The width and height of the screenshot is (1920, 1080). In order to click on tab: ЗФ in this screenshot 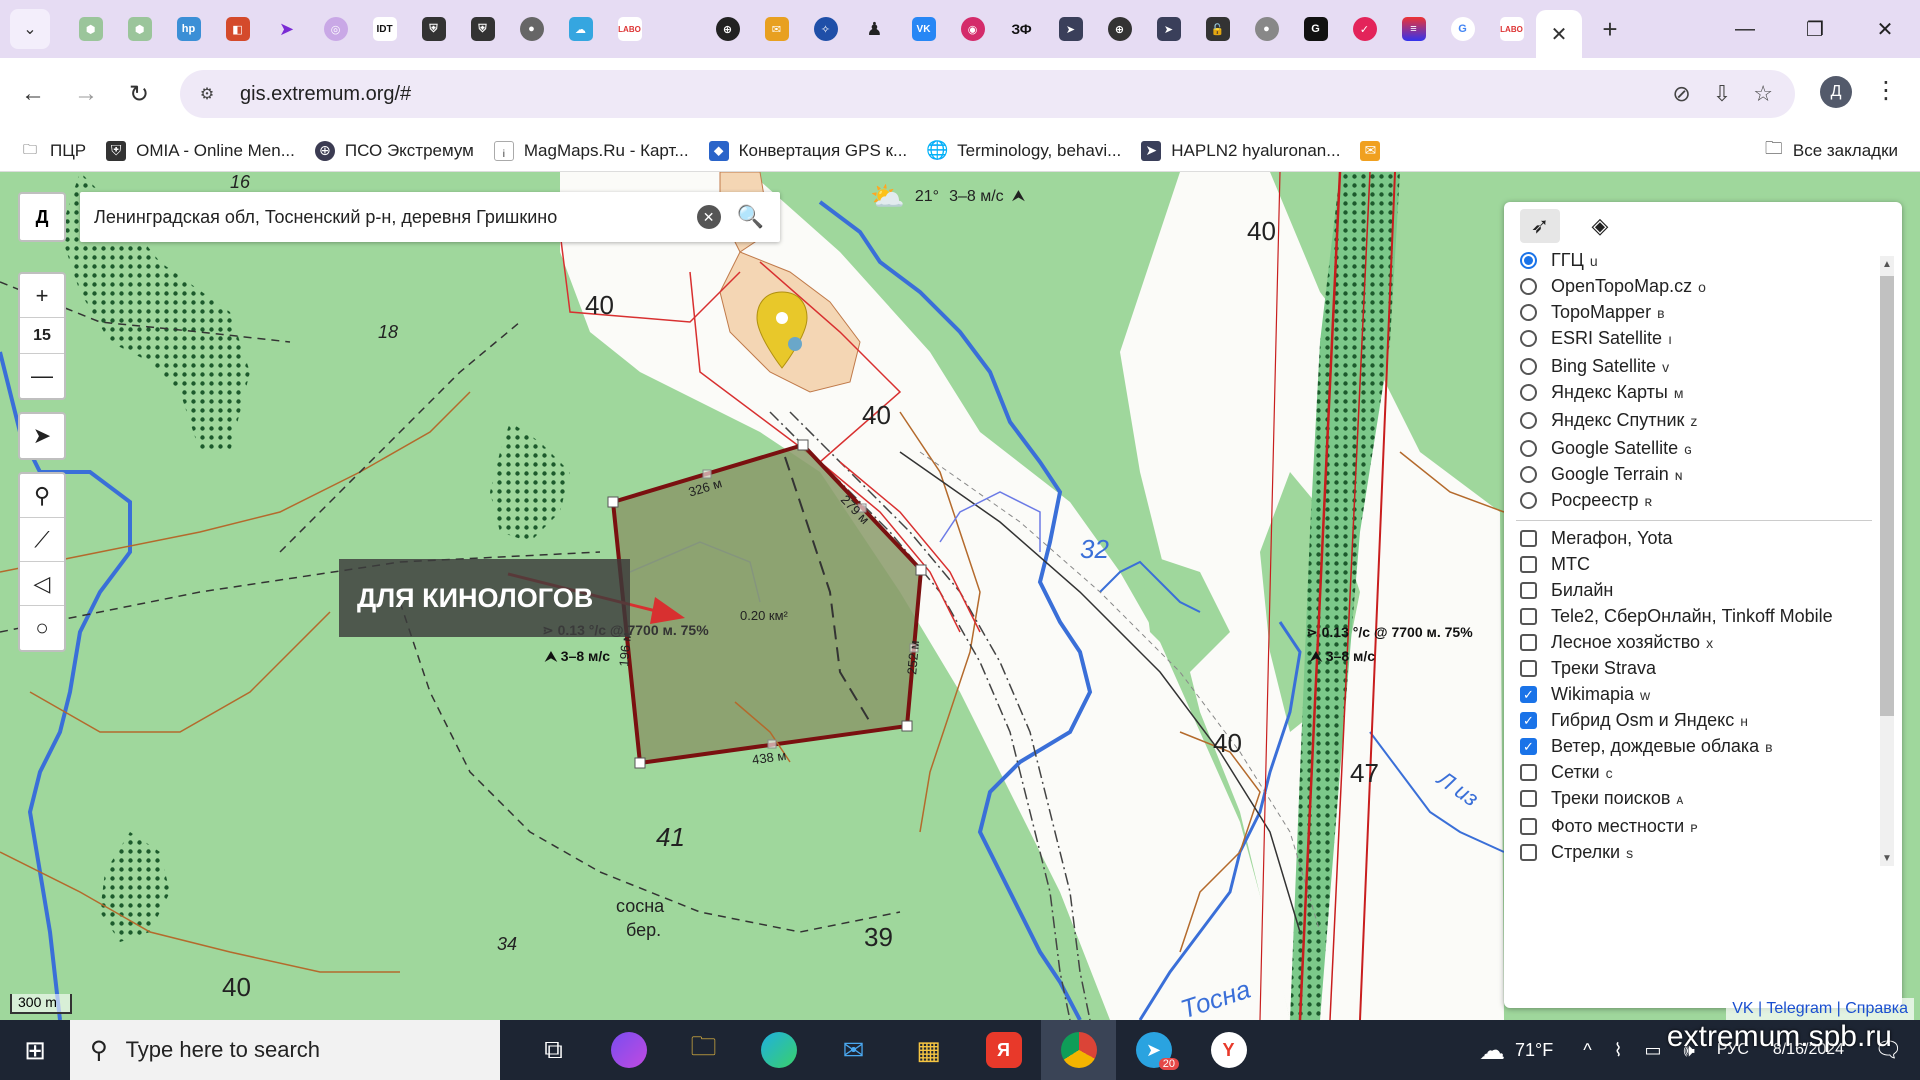, I will do `click(1021, 29)`.